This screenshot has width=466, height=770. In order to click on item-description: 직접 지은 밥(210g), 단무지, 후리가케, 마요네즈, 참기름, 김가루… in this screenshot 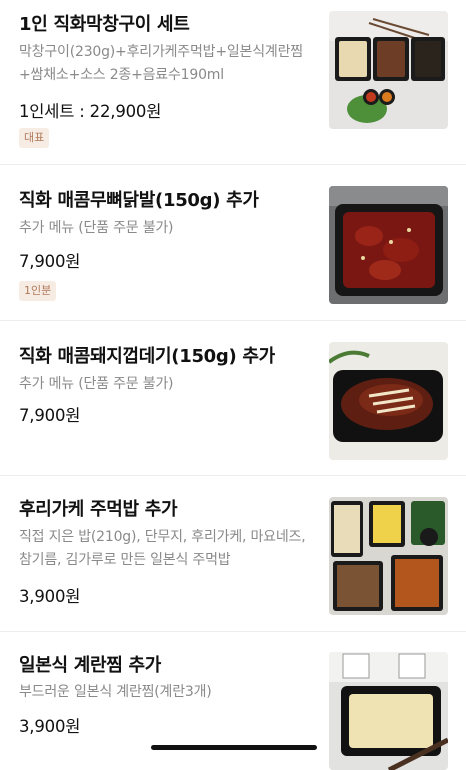, I will do `click(162, 548)`.